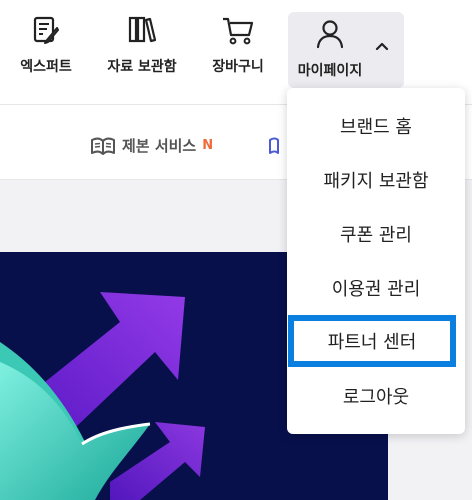 The height and width of the screenshot is (500, 472). I want to click on nav-mypage-button: 마이페이지, so click(346, 50).